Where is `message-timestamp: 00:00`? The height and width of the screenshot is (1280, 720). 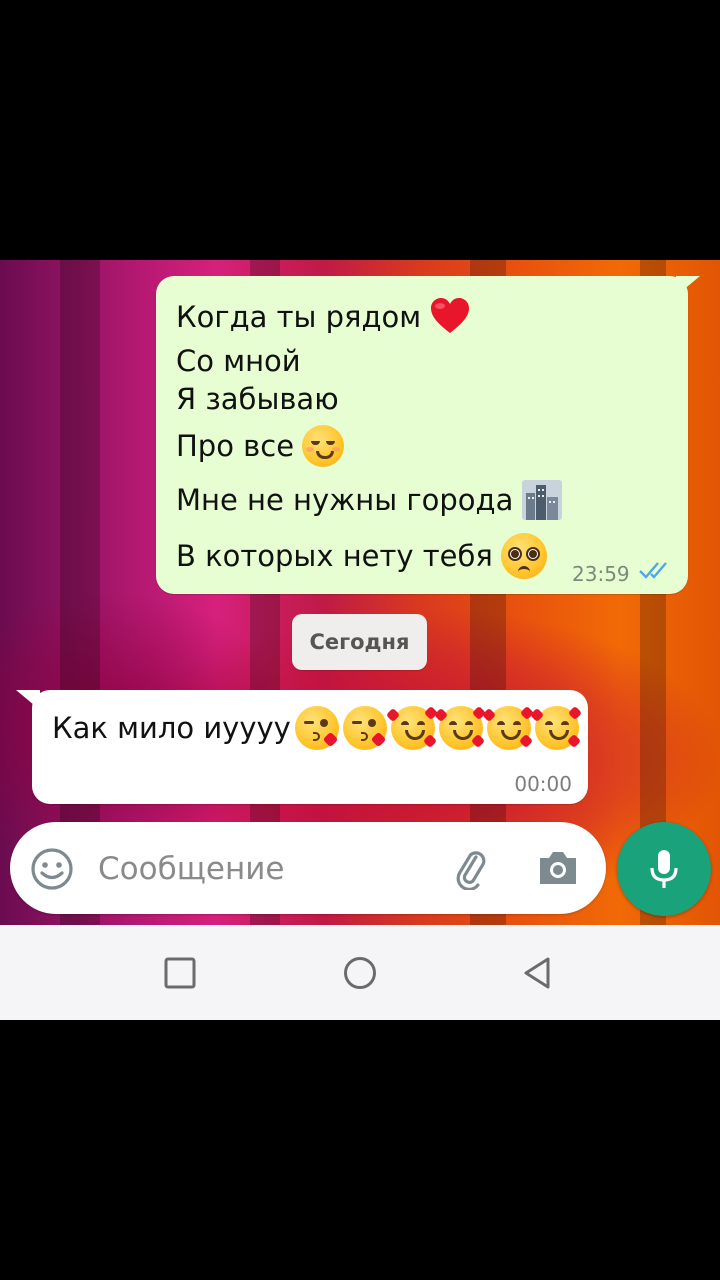
message-timestamp: 00:00 is located at coordinates (543, 784).